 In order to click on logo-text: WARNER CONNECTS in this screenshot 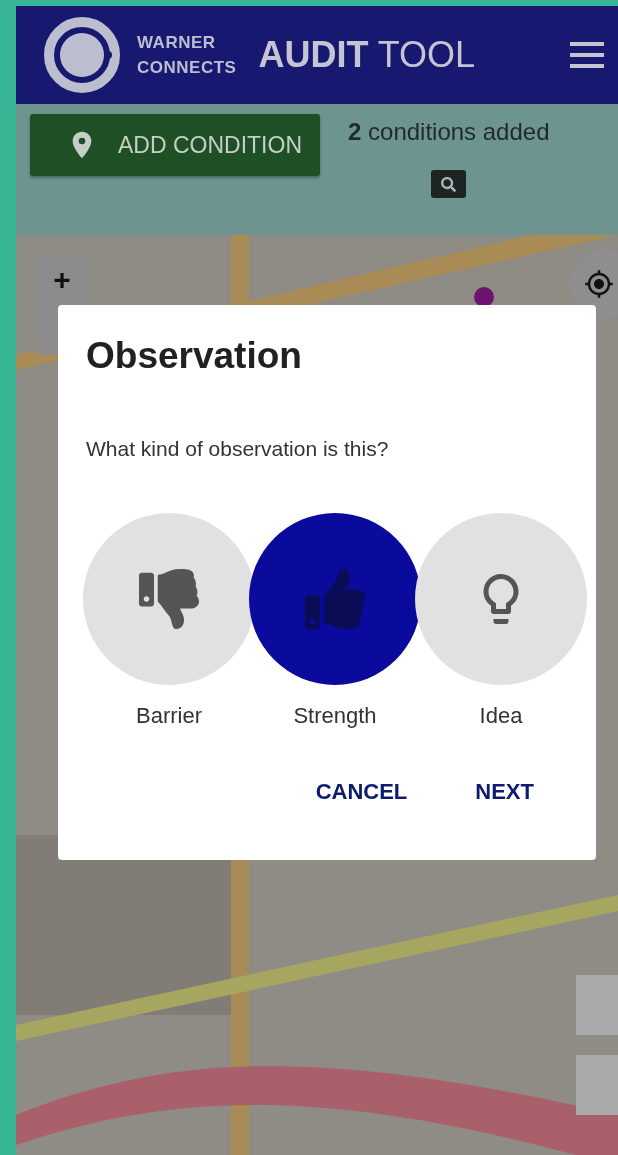, I will do `click(187, 55)`.